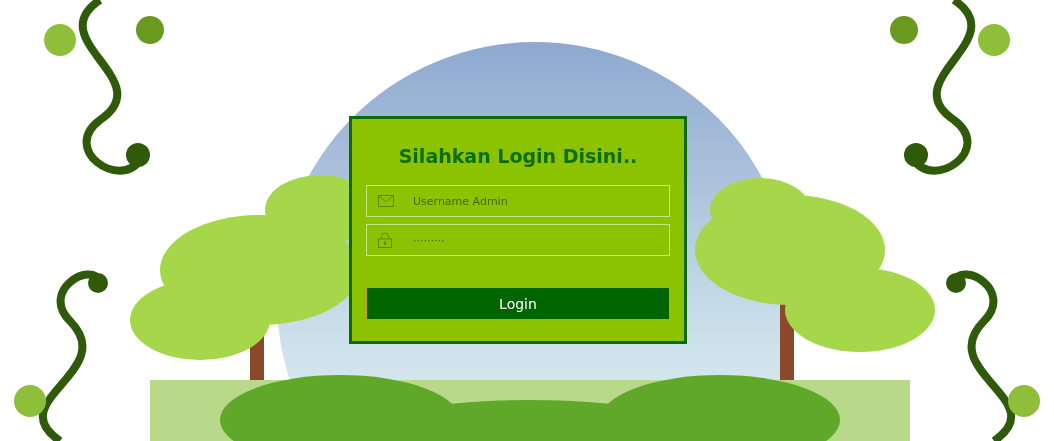 The height and width of the screenshot is (441, 1054). Describe the element at coordinates (385, 240) in the screenshot. I see `lock-icon` at that location.